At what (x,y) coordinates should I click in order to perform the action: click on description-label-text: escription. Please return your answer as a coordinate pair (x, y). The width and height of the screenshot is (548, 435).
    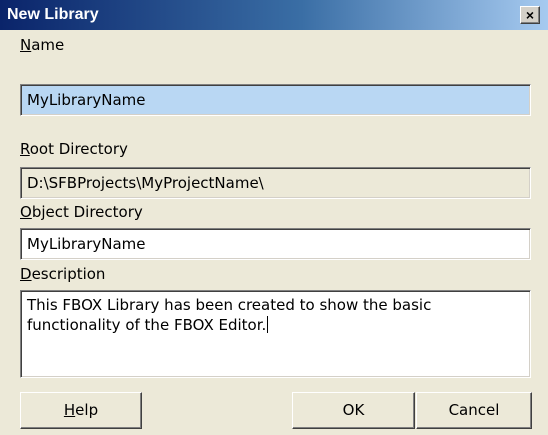
    Looking at the image, I should click on (68, 274).